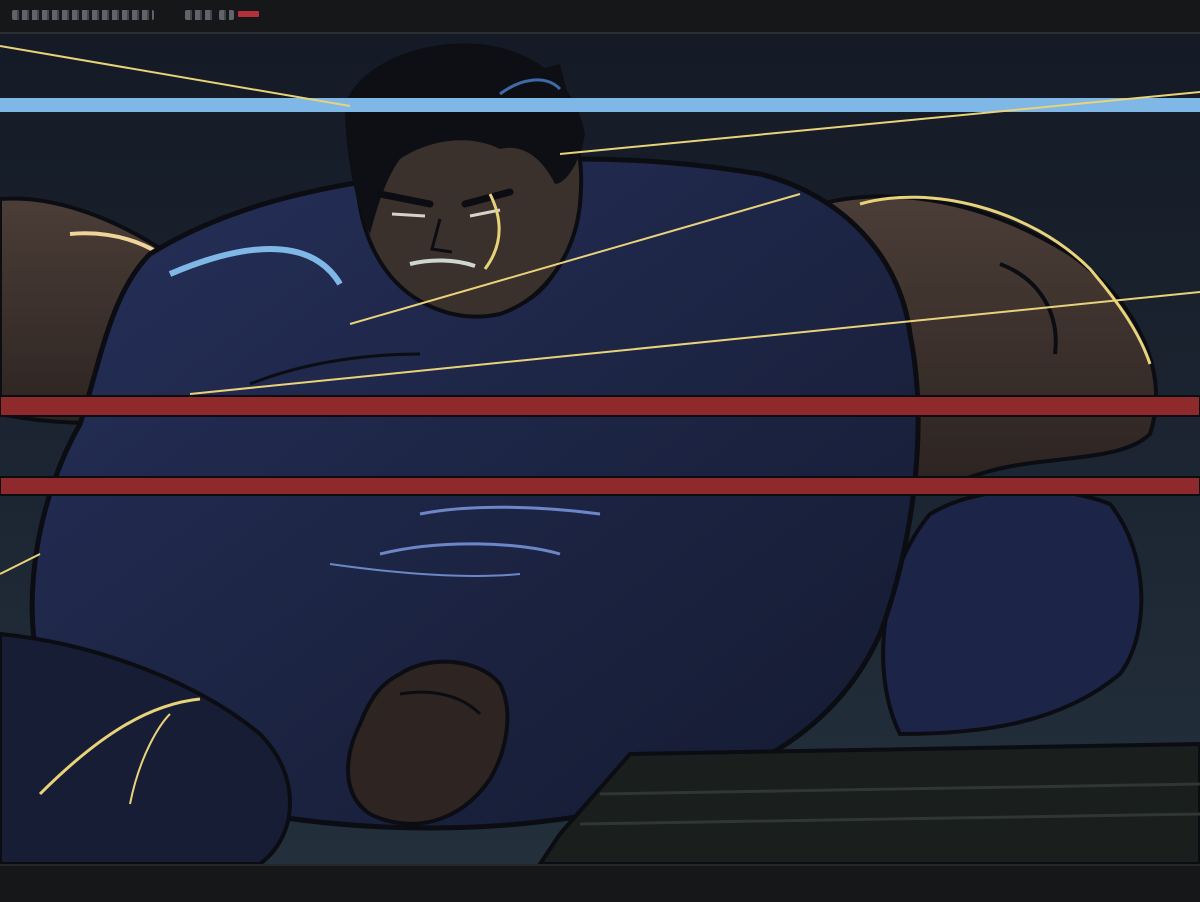 This screenshot has width=1200, height=902. Describe the element at coordinates (868, 802) in the screenshot. I see `ring-edge` at that location.